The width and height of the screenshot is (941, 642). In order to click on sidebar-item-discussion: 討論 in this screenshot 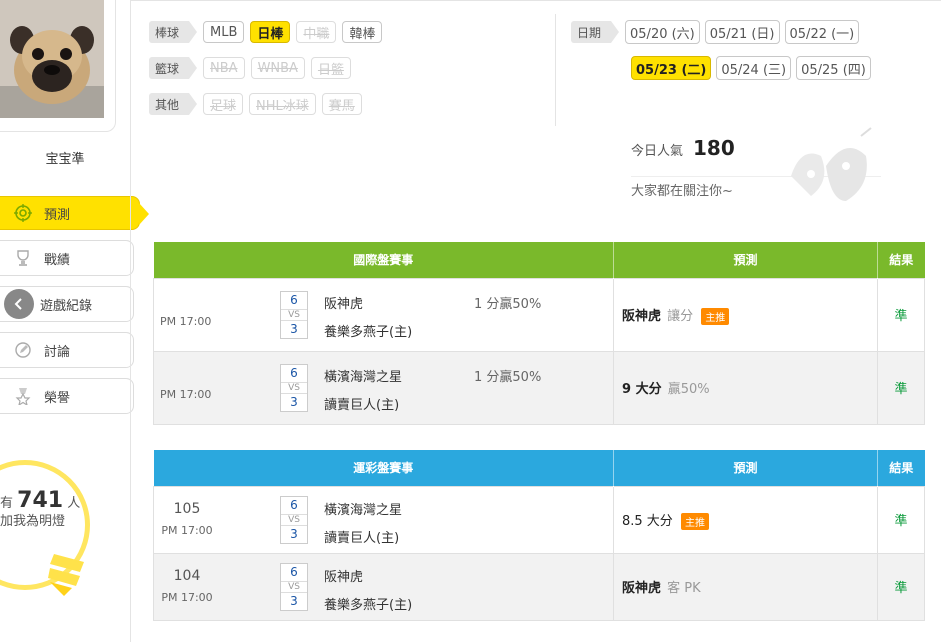, I will do `click(67, 350)`.